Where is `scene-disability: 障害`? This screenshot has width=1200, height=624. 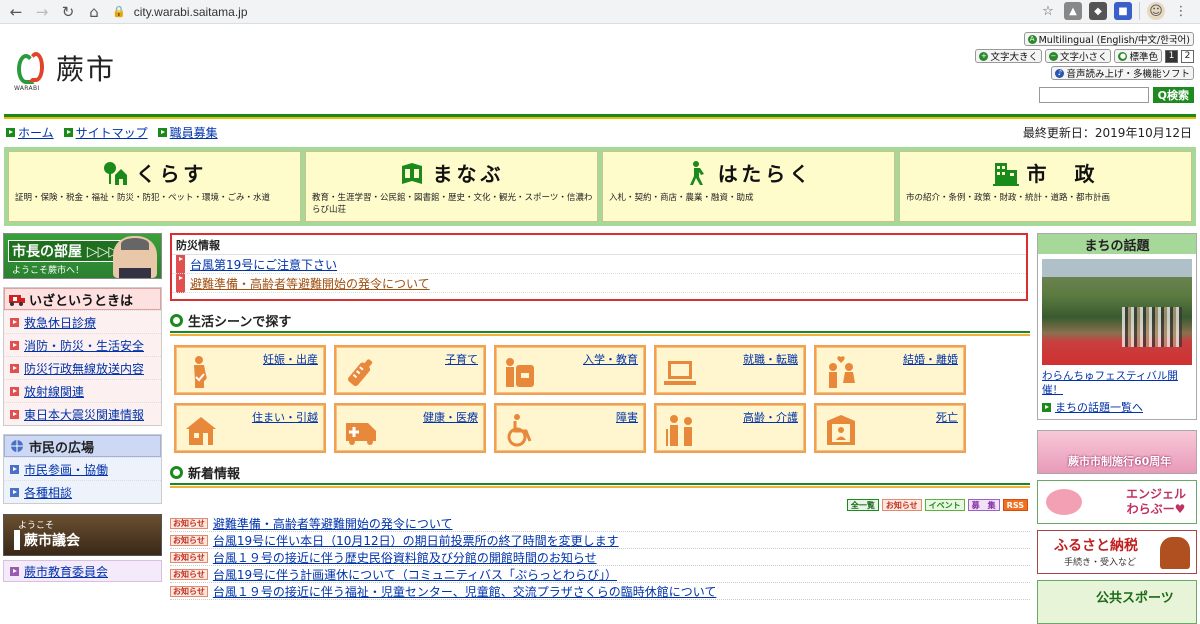
scene-disability: 障害 is located at coordinates (570, 428).